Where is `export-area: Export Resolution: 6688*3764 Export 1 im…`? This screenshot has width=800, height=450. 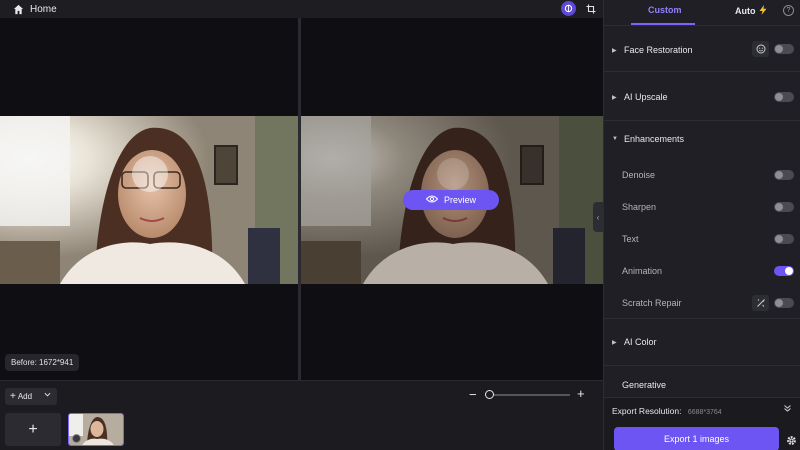 export-area: Export Resolution: 6688*3764 Export 1 im… is located at coordinates (702, 423).